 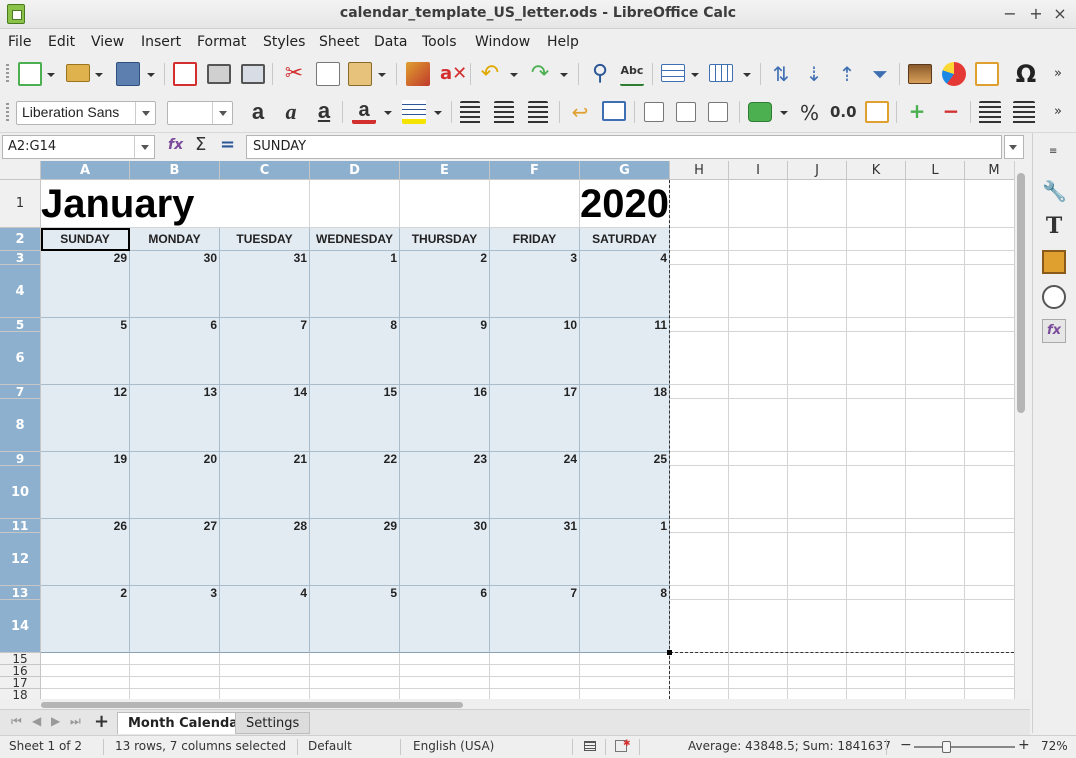 What do you see at coordinates (1054, 191) in the screenshot?
I see `properties-wrench-icon: 🔧` at bounding box center [1054, 191].